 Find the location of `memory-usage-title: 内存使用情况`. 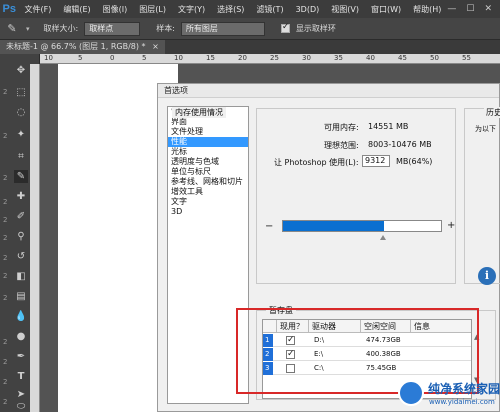

memory-usage-title: 内存使用情况 is located at coordinates (199, 112).